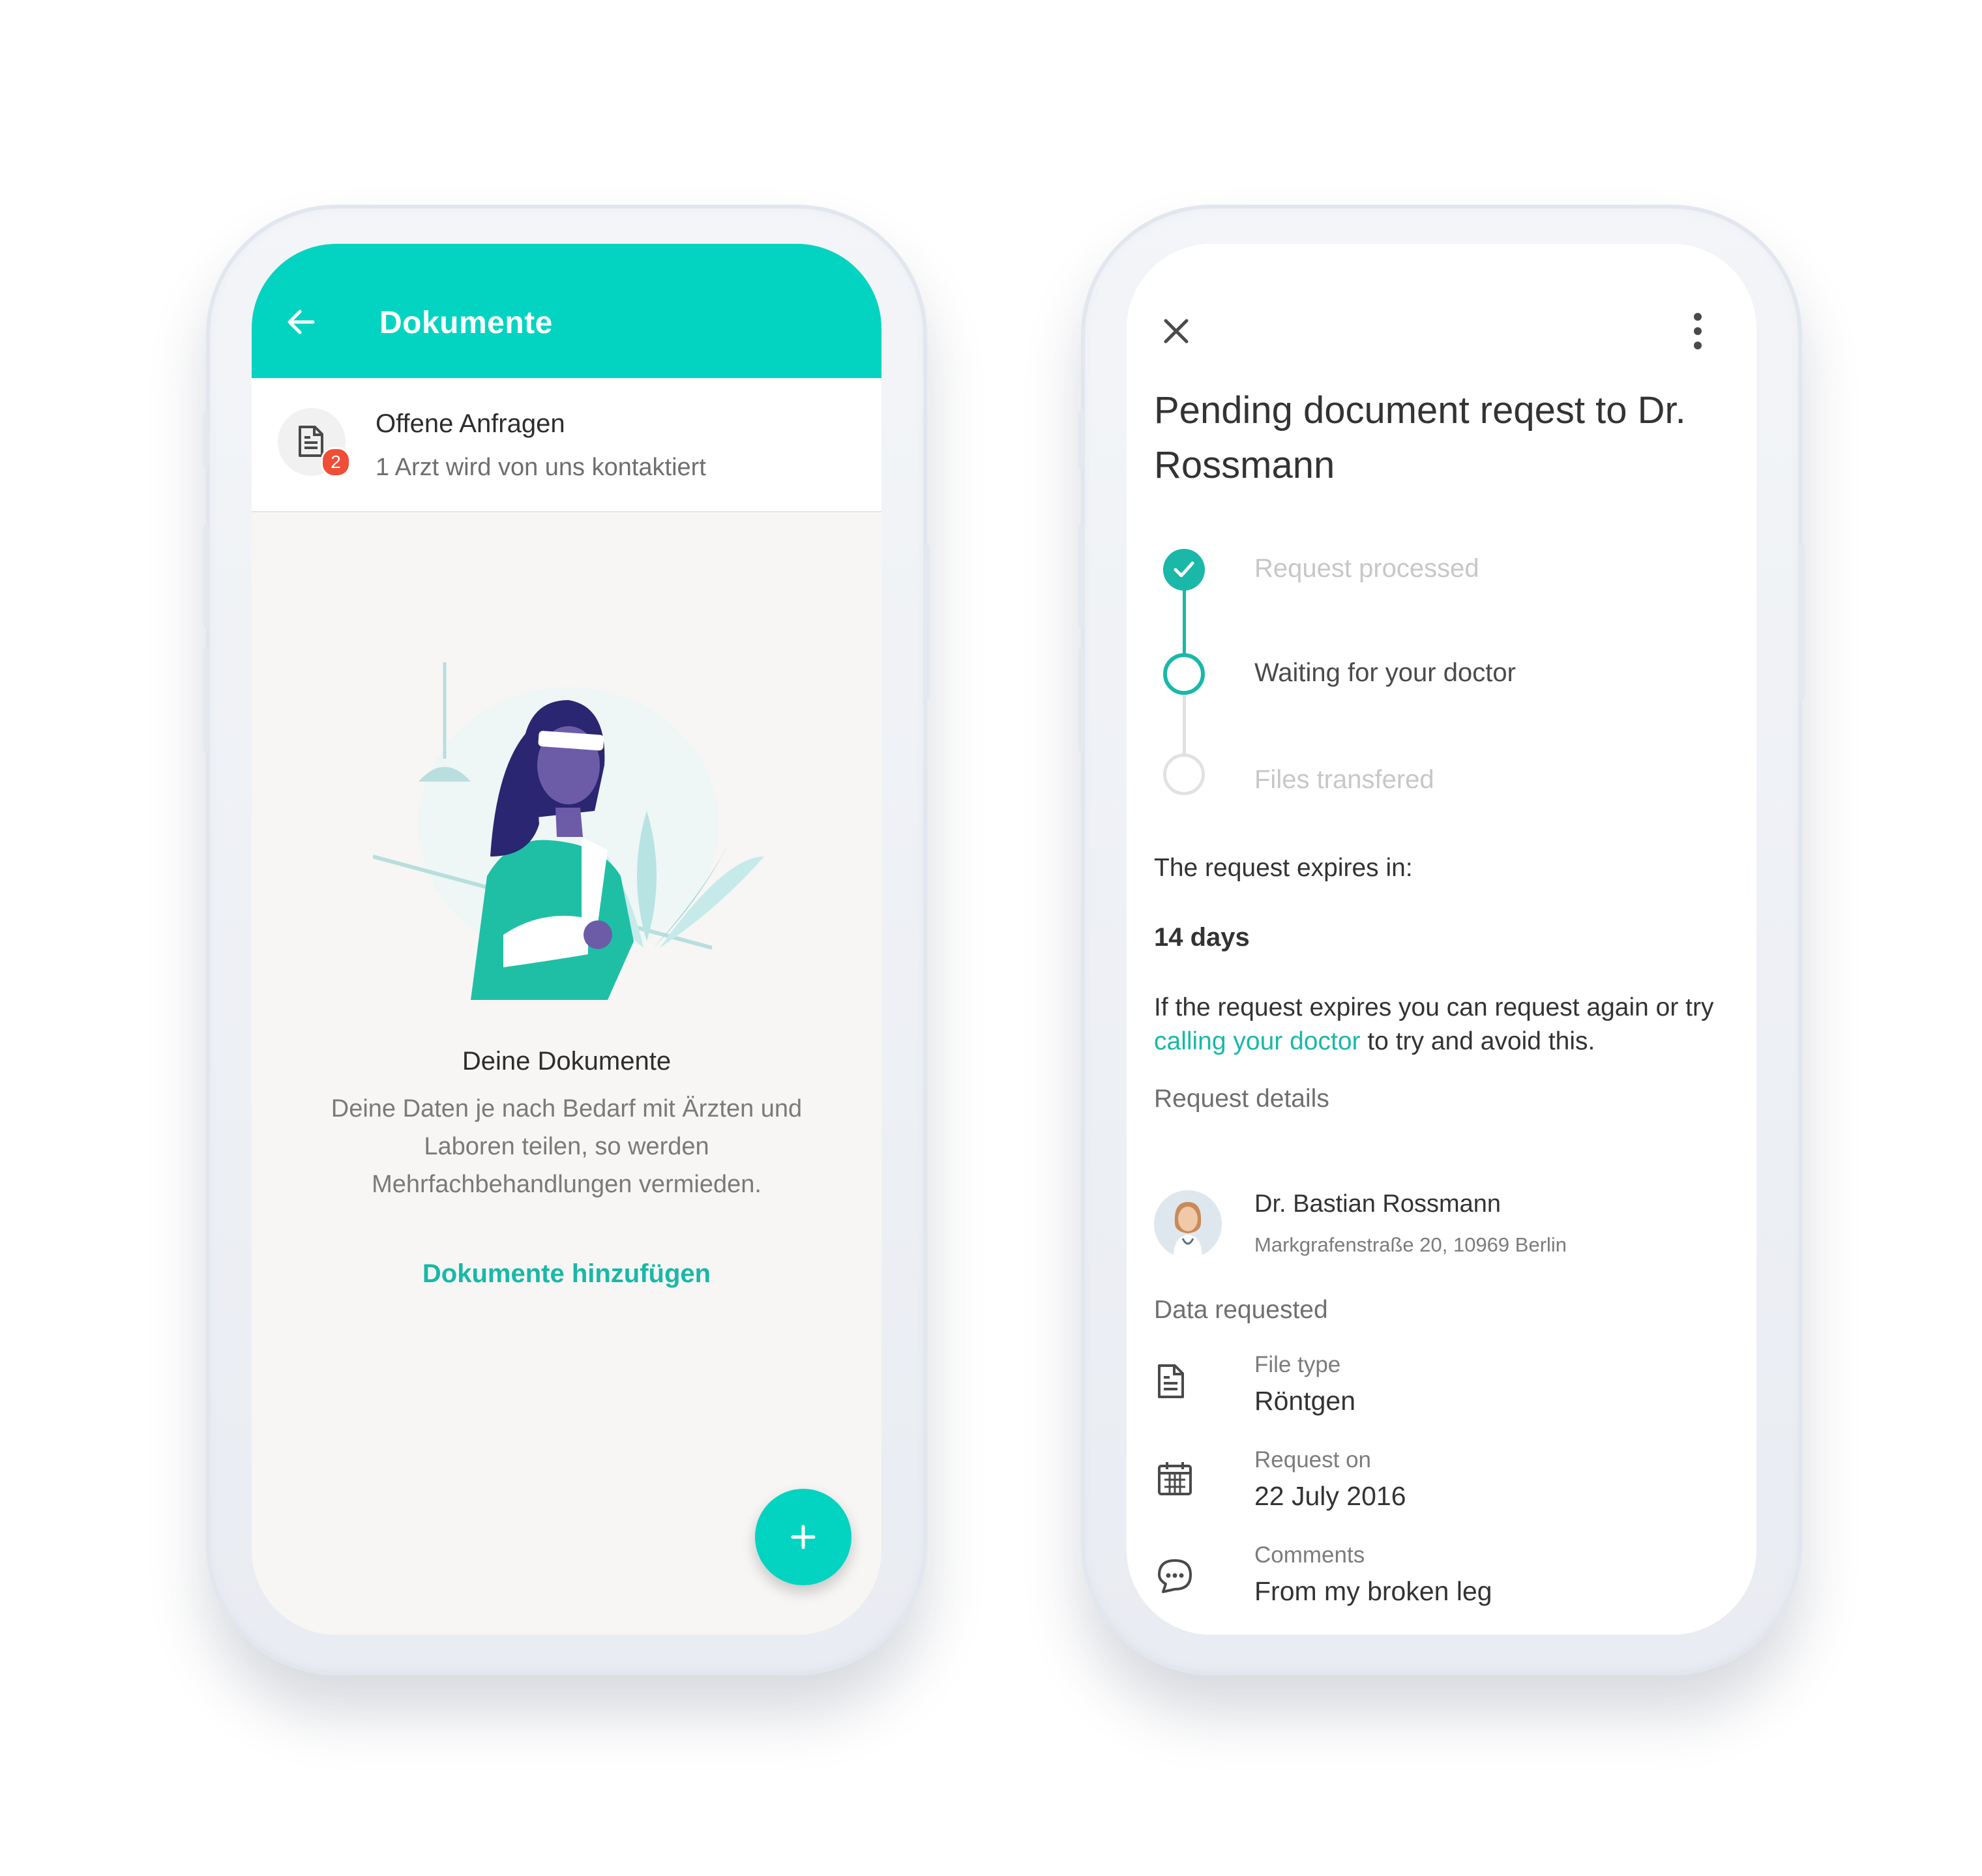 The image size is (1982, 1876). I want to click on comment-icon, so click(1175, 1576).